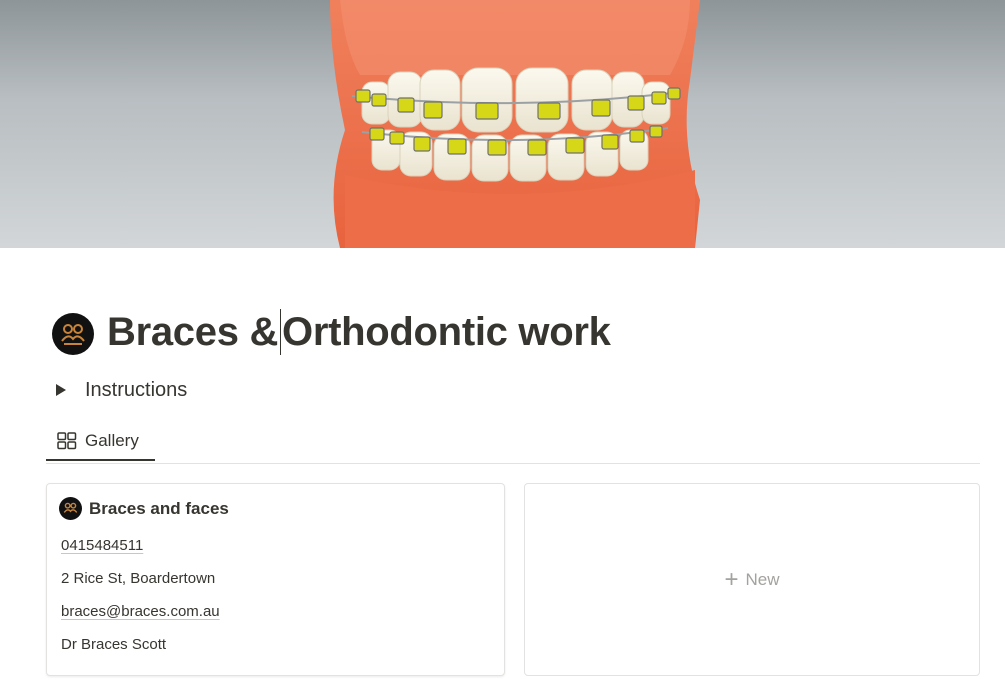  I want to click on page-title-part-2: Orthodontic work, so click(446, 332).